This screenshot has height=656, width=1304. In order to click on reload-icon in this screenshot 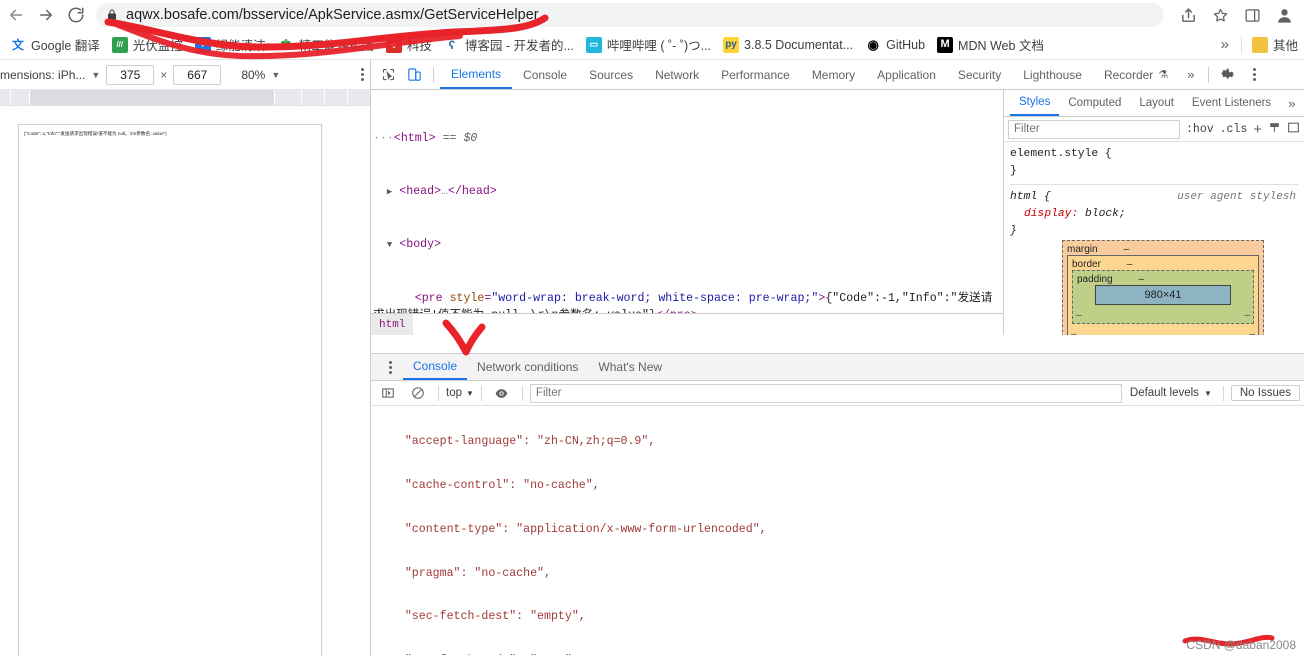, I will do `click(76, 15)`.